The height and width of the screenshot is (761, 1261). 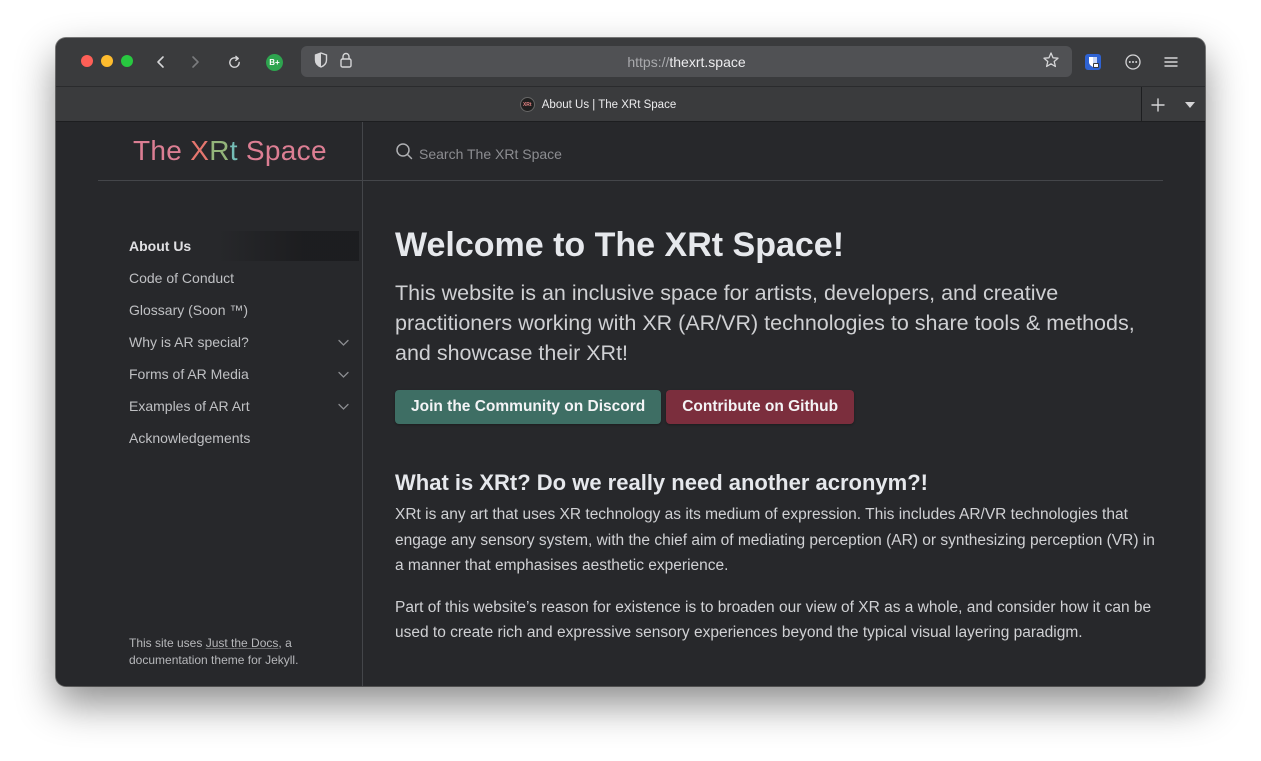 What do you see at coordinates (189, 374) in the screenshot?
I see `sidebar-item-label: Forms of AR Media` at bounding box center [189, 374].